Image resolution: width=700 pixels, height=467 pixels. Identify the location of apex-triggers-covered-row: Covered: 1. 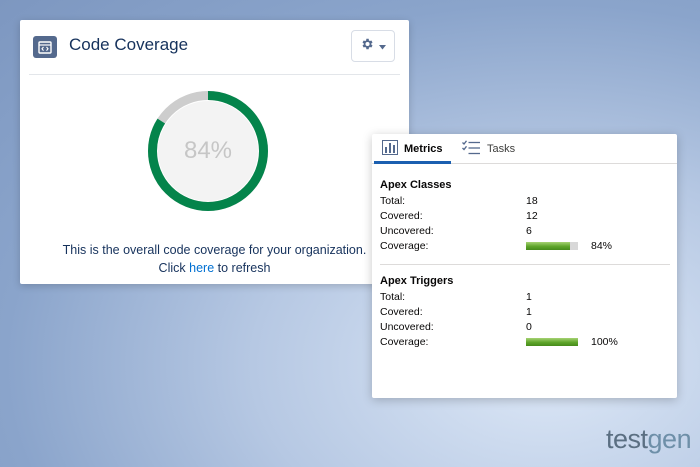
(525, 313).